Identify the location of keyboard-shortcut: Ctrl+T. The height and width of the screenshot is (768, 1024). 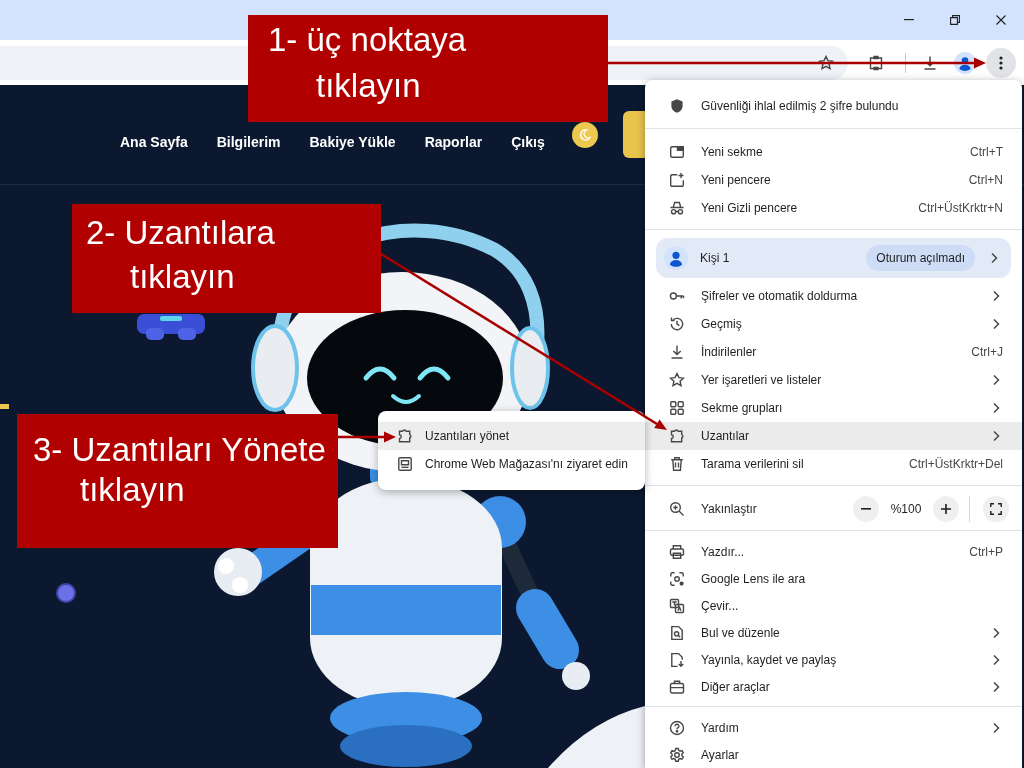
(986, 152).